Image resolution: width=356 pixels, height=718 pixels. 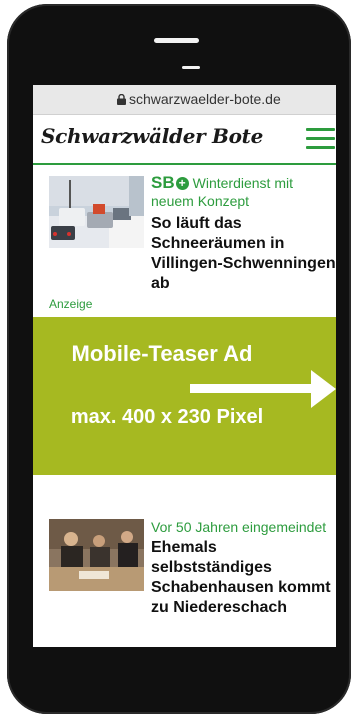 I want to click on browser-address-bar: schwarzwaelder-bote.de, so click(x=184, y=100).